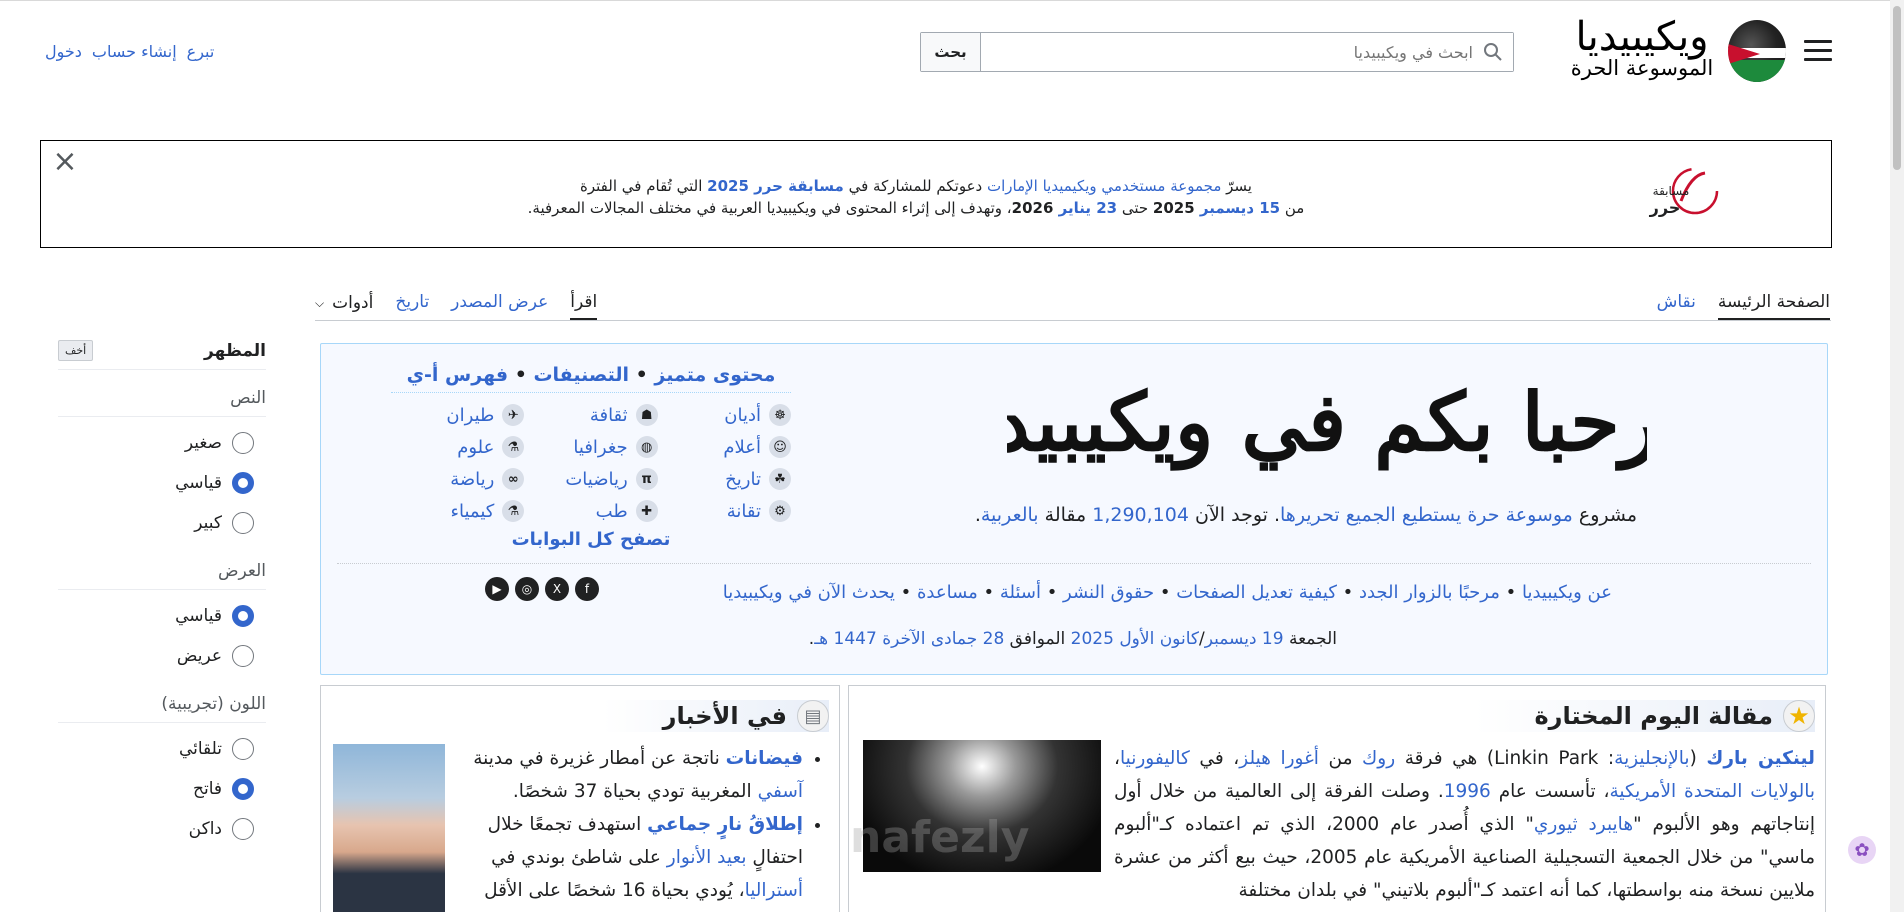 Image resolution: width=1904 pixels, height=912 pixels. I want to click on help-link: حقوق النشر, so click(1108, 592).